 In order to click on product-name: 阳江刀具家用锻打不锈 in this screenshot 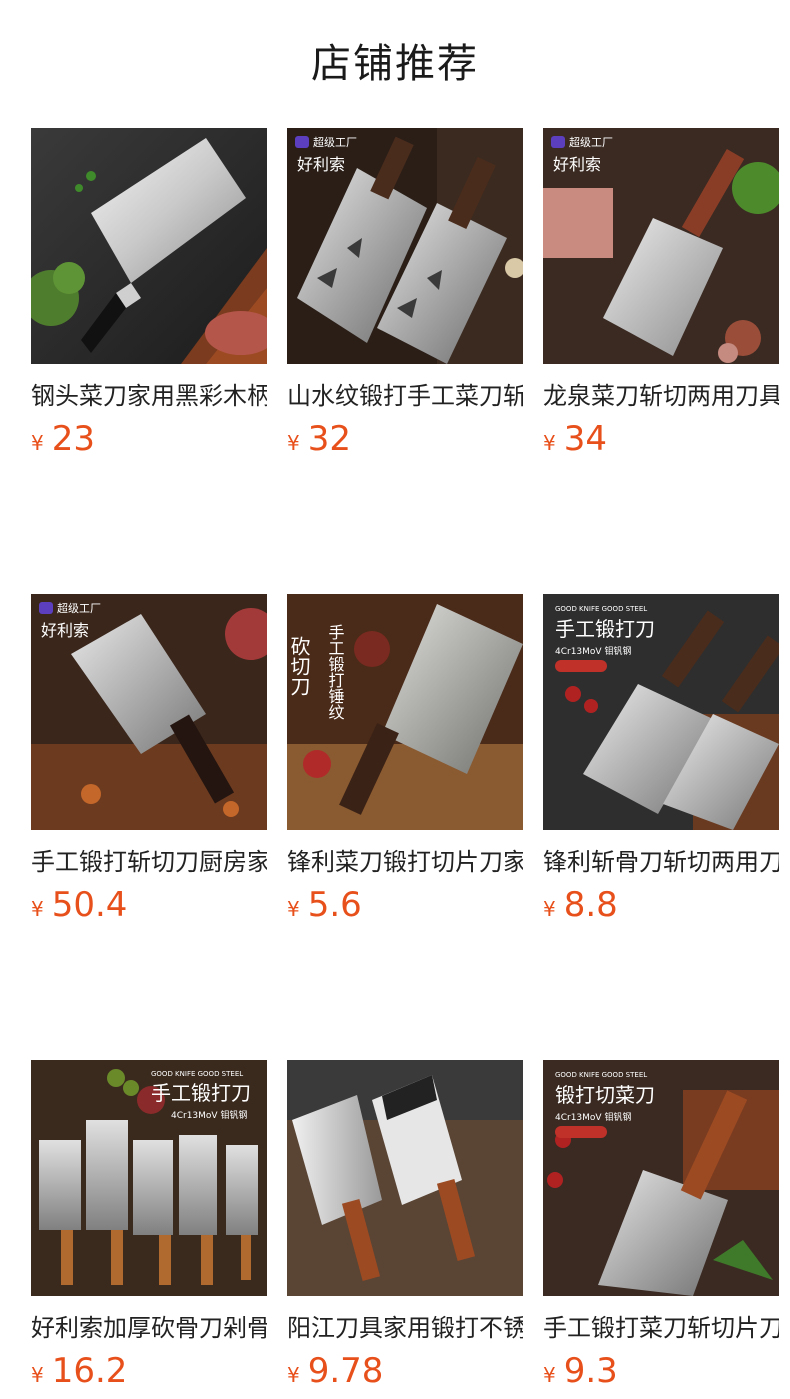, I will do `click(405, 1328)`.